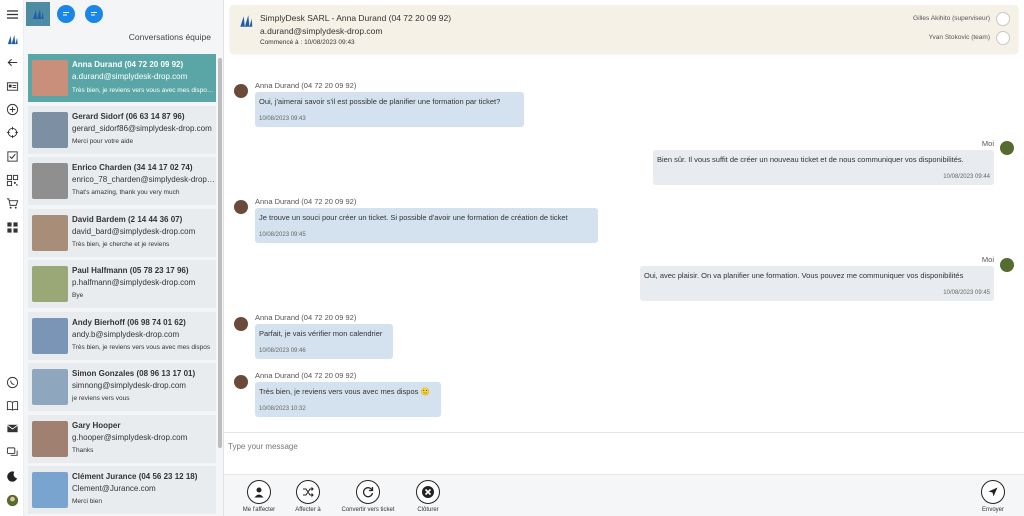 The image size is (1024, 516). What do you see at coordinates (103, 141) in the screenshot?
I see `last-message: Merci pour votre aide` at bounding box center [103, 141].